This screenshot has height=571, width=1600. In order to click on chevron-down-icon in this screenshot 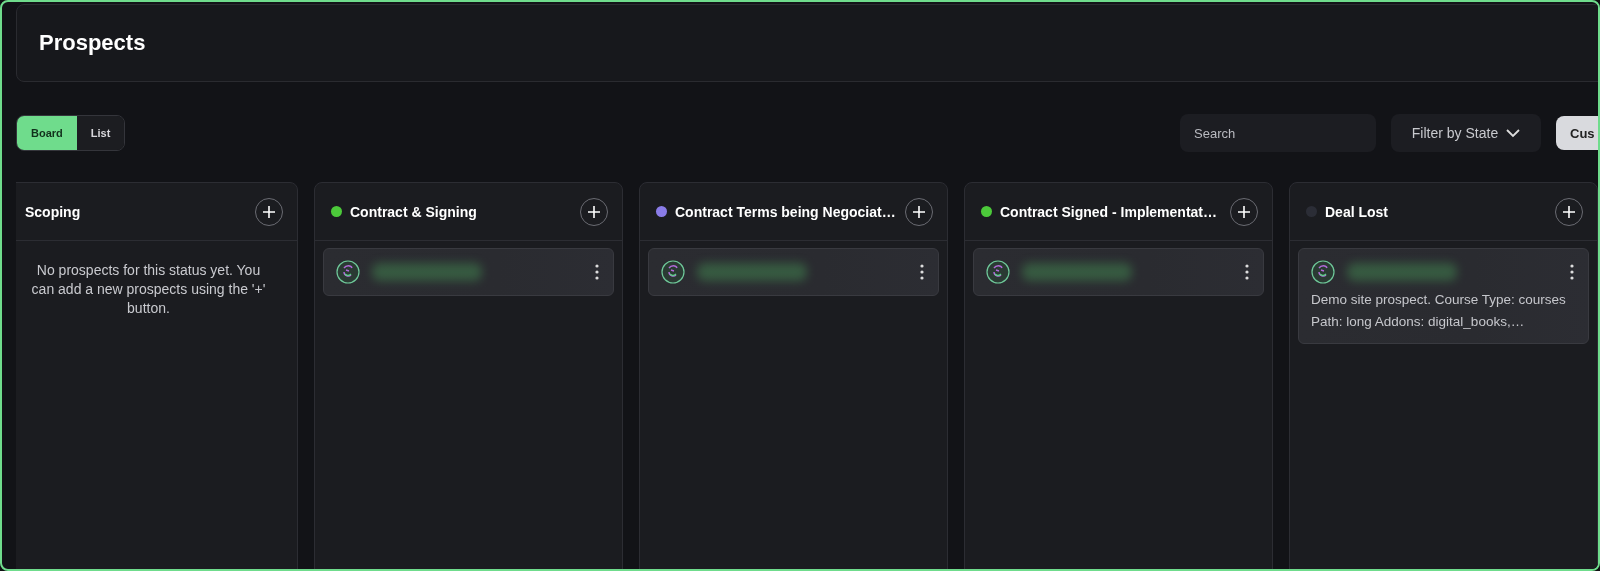, I will do `click(1513, 133)`.